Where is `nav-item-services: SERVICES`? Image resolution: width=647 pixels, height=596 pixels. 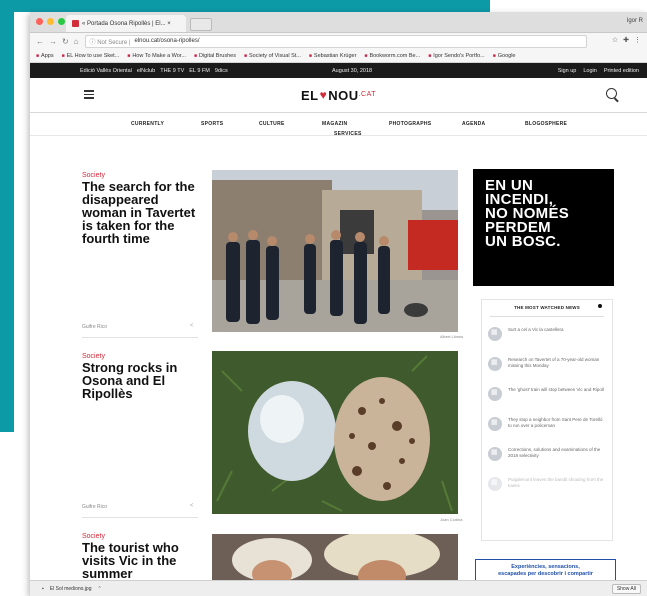
nav-item-services: SERVICES is located at coordinates (348, 134).